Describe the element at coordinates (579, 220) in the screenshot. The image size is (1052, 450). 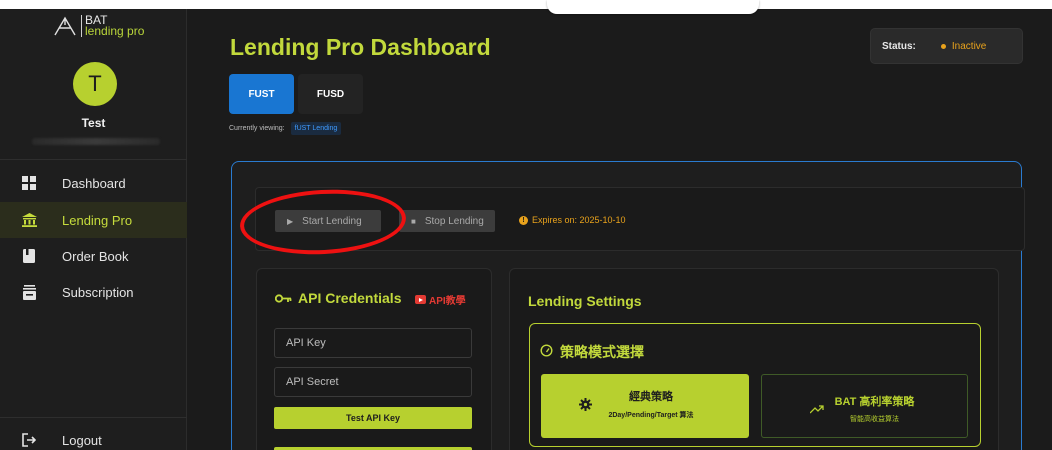
I see `expiry-text: Expires on: 2025-10-10` at that location.